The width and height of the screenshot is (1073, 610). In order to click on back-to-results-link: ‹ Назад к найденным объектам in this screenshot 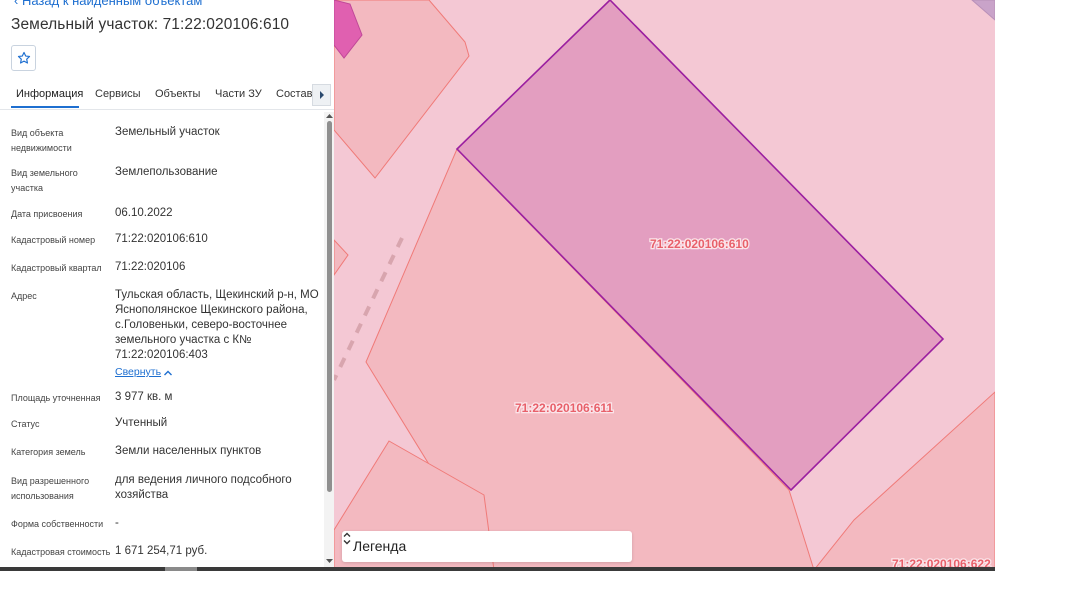, I will do `click(108, 4)`.